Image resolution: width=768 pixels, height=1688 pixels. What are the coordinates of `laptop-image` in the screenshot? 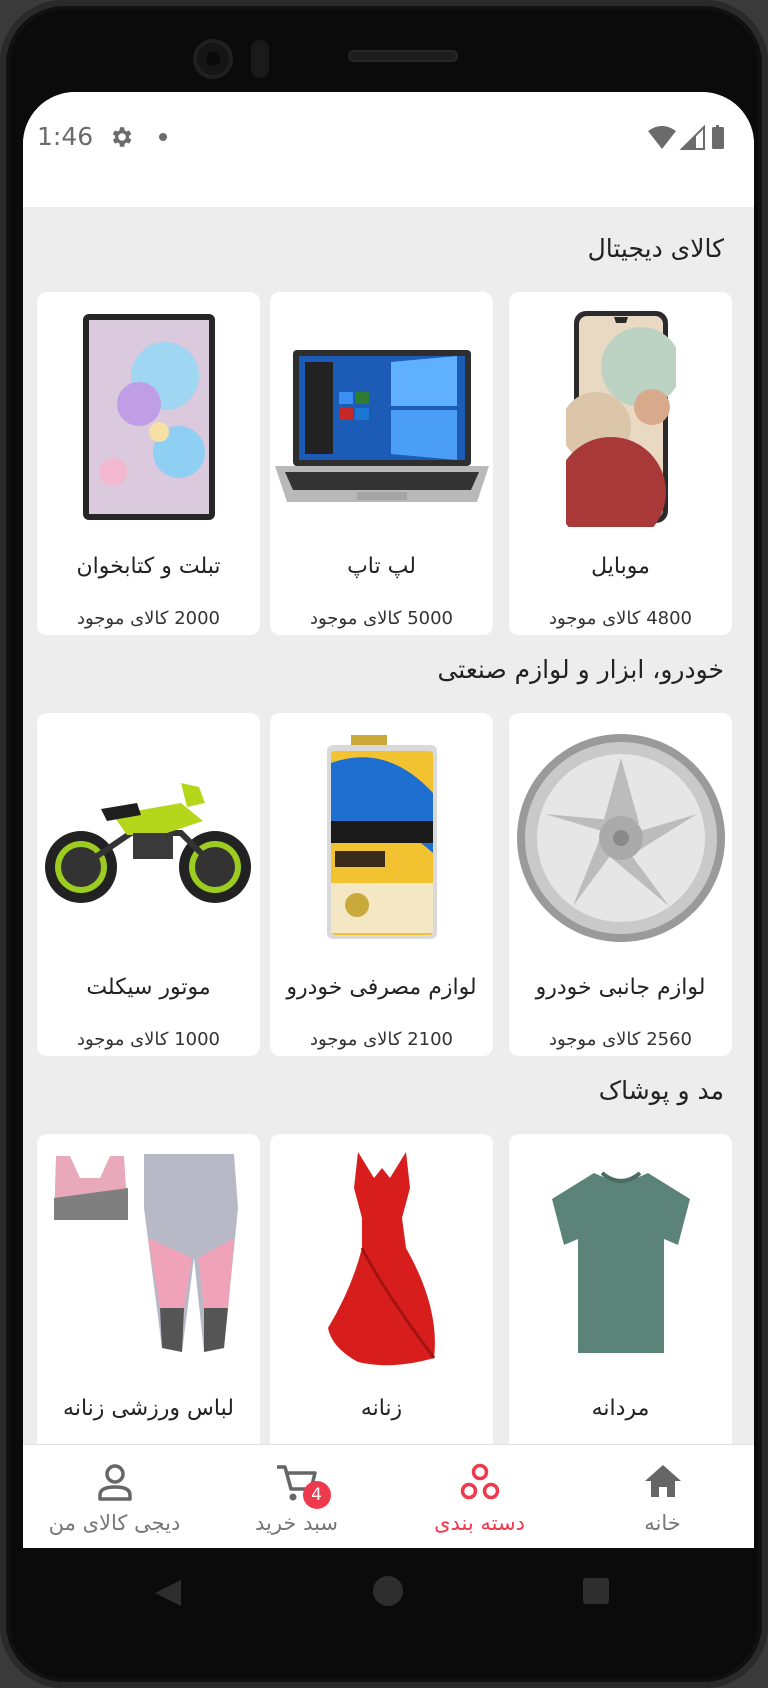 It's located at (381, 417).